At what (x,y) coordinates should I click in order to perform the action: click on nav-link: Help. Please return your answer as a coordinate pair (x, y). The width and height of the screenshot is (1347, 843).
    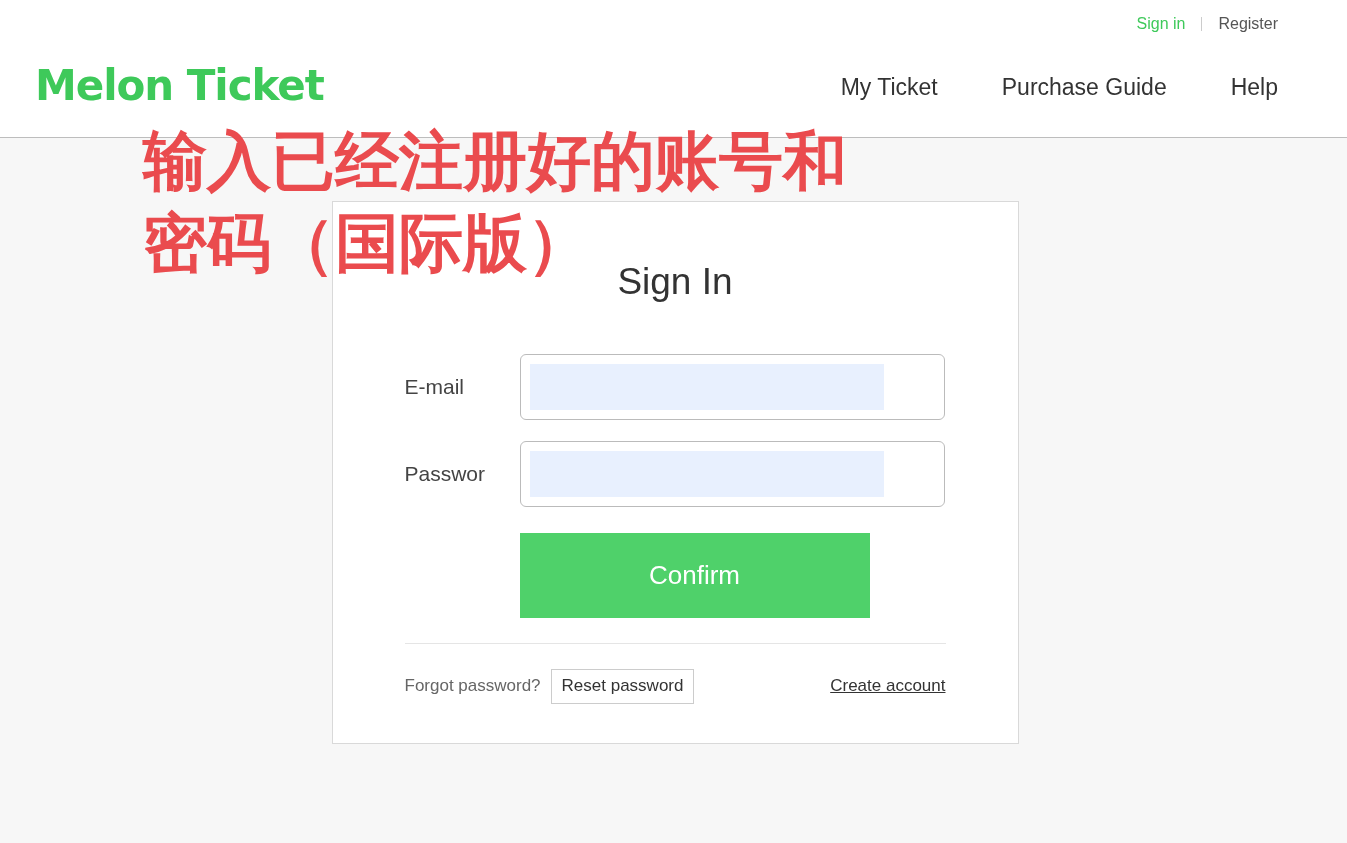
    Looking at the image, I should click on (1254, 87).